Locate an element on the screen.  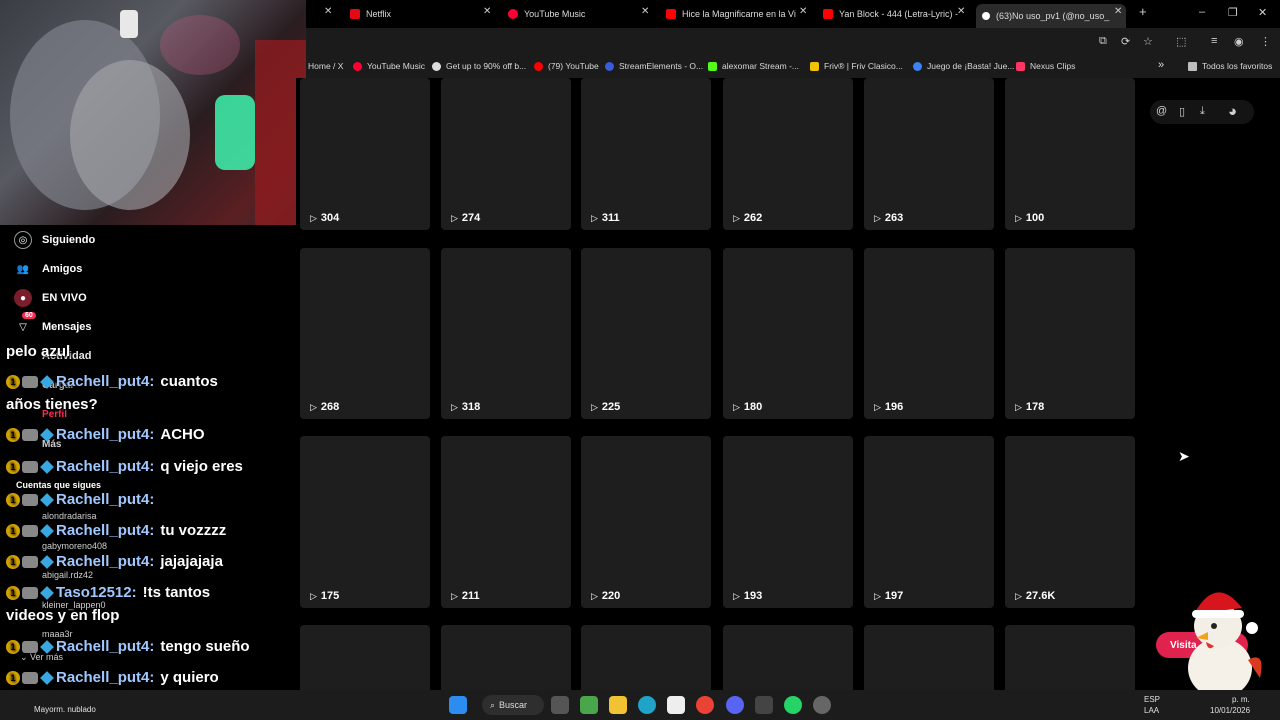
account-item: gabymoreno408 is located at coordinates (74, 546).